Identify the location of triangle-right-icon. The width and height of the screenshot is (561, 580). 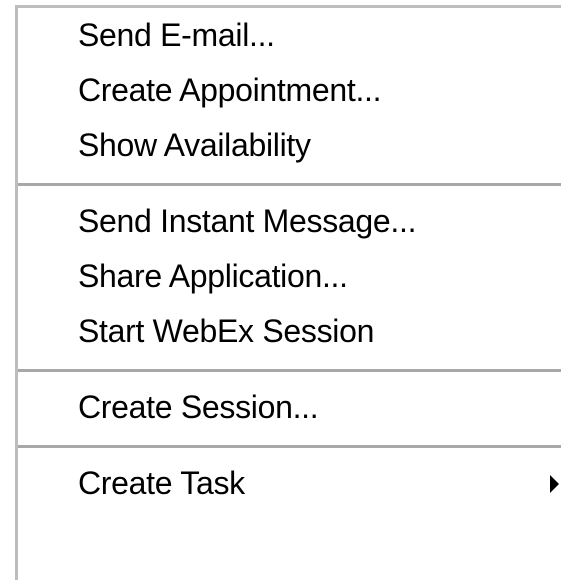
(554, 483).